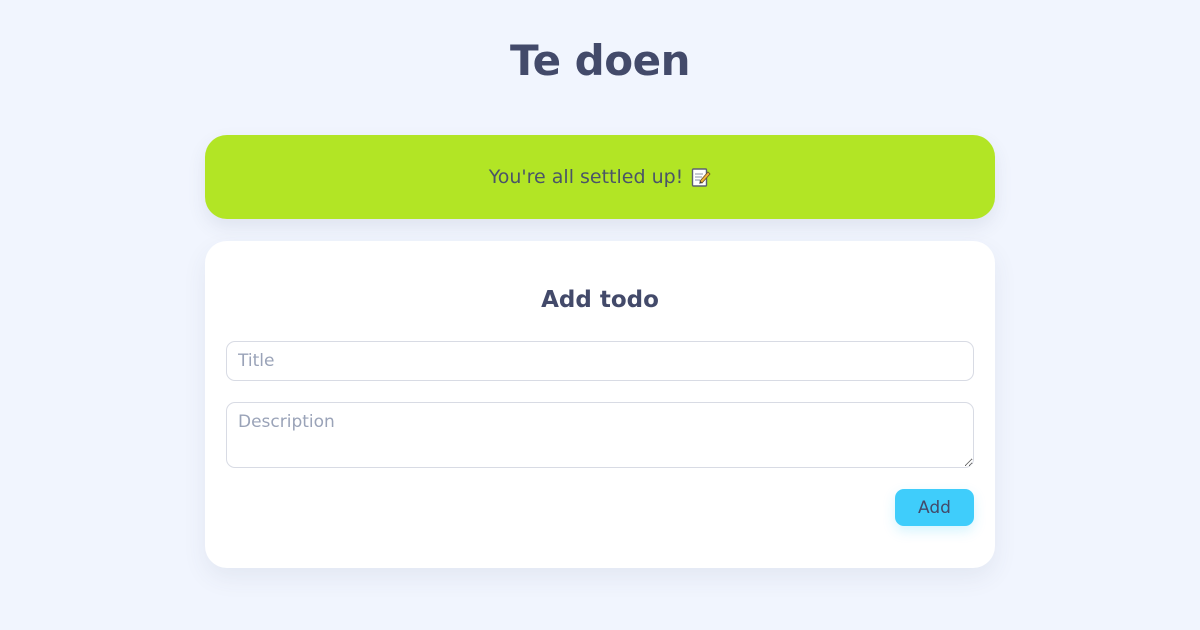 The width and height of the screenshot is (1200, 630). I want to click on add-todo-heading: Add todo, so click(600, 300).